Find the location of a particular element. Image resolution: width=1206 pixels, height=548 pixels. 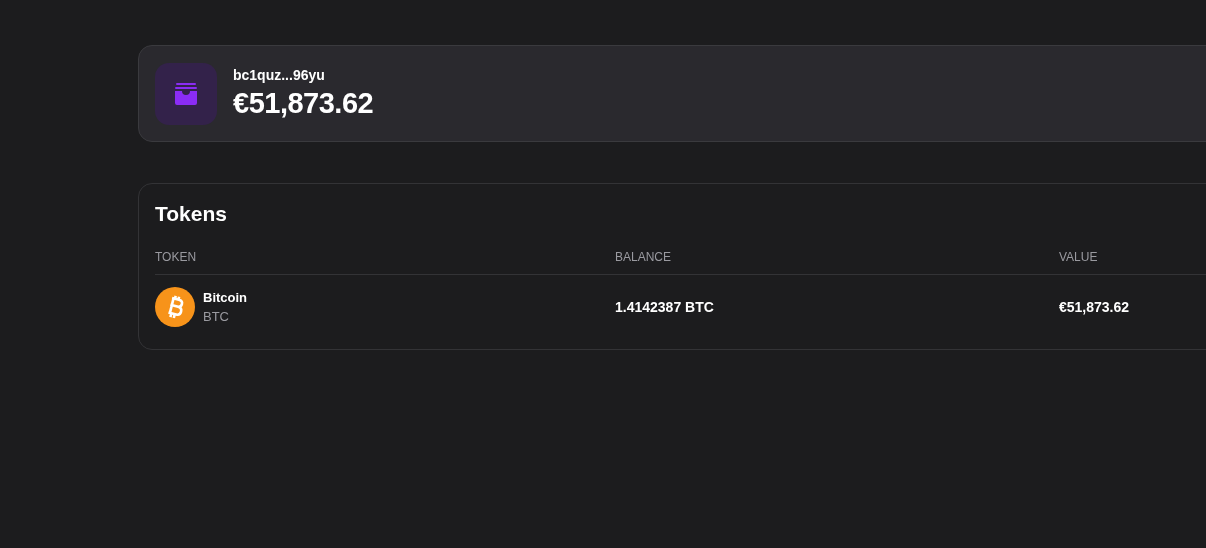

column-header: BALANCE is located at coordinates (644, 257).